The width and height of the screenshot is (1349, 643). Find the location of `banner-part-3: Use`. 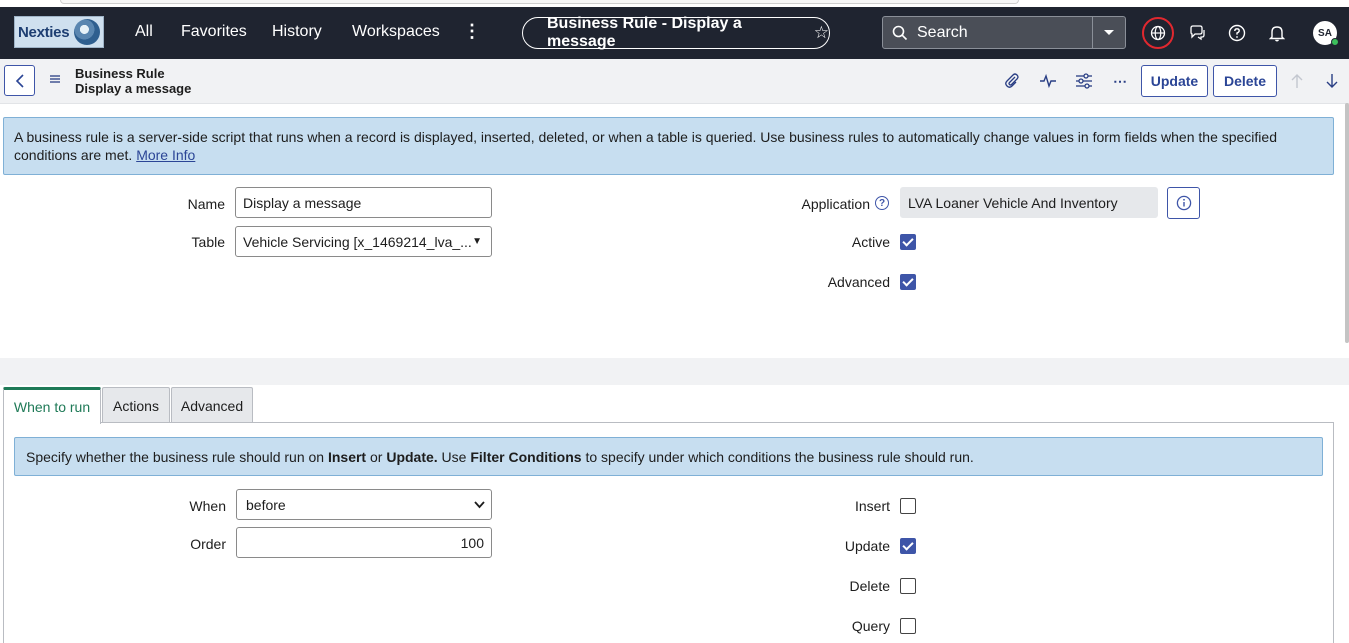

banner-part-3: Use is located at coordinates (454, 456).